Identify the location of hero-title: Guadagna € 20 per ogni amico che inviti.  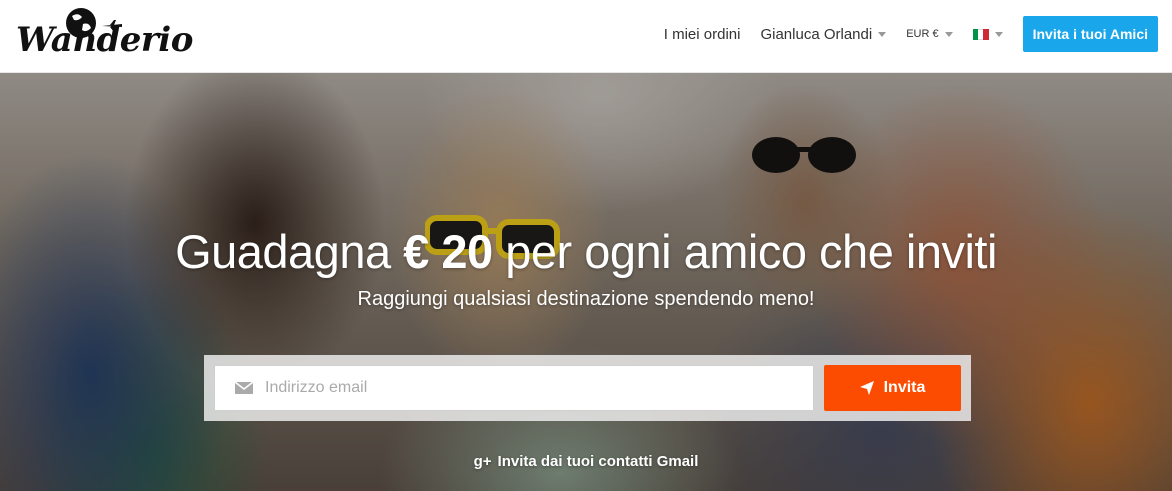
(586, 251).